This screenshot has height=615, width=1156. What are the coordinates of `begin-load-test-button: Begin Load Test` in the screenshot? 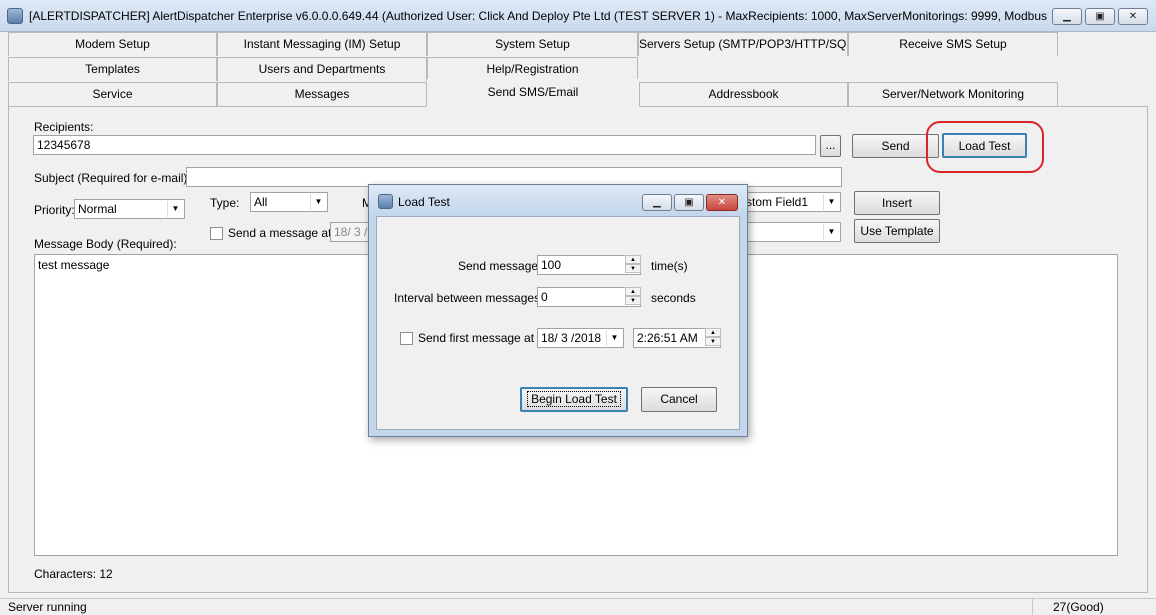 It's located at (574, 399).